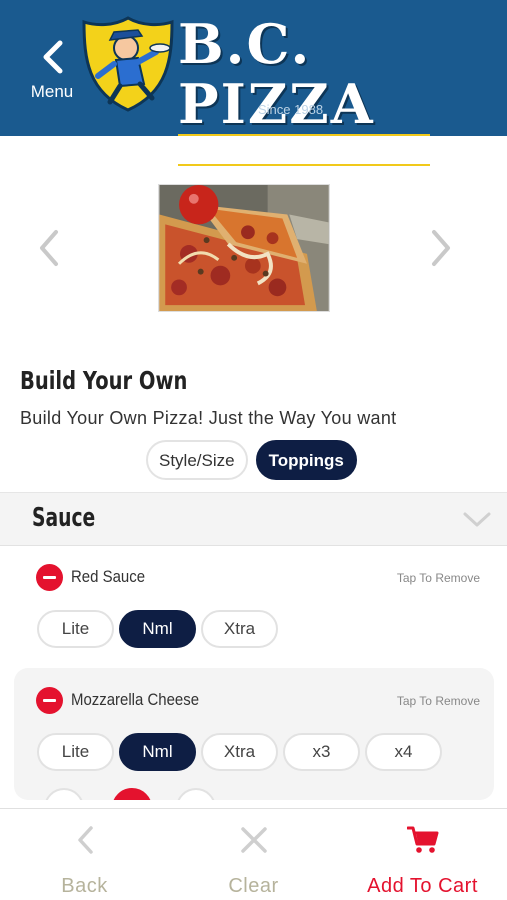 Image resolution: width=507 pixels, height=900 pixels. Describe the element at coordinates (196, 794) in the screenshot. I see `placement-right-button` at that location.